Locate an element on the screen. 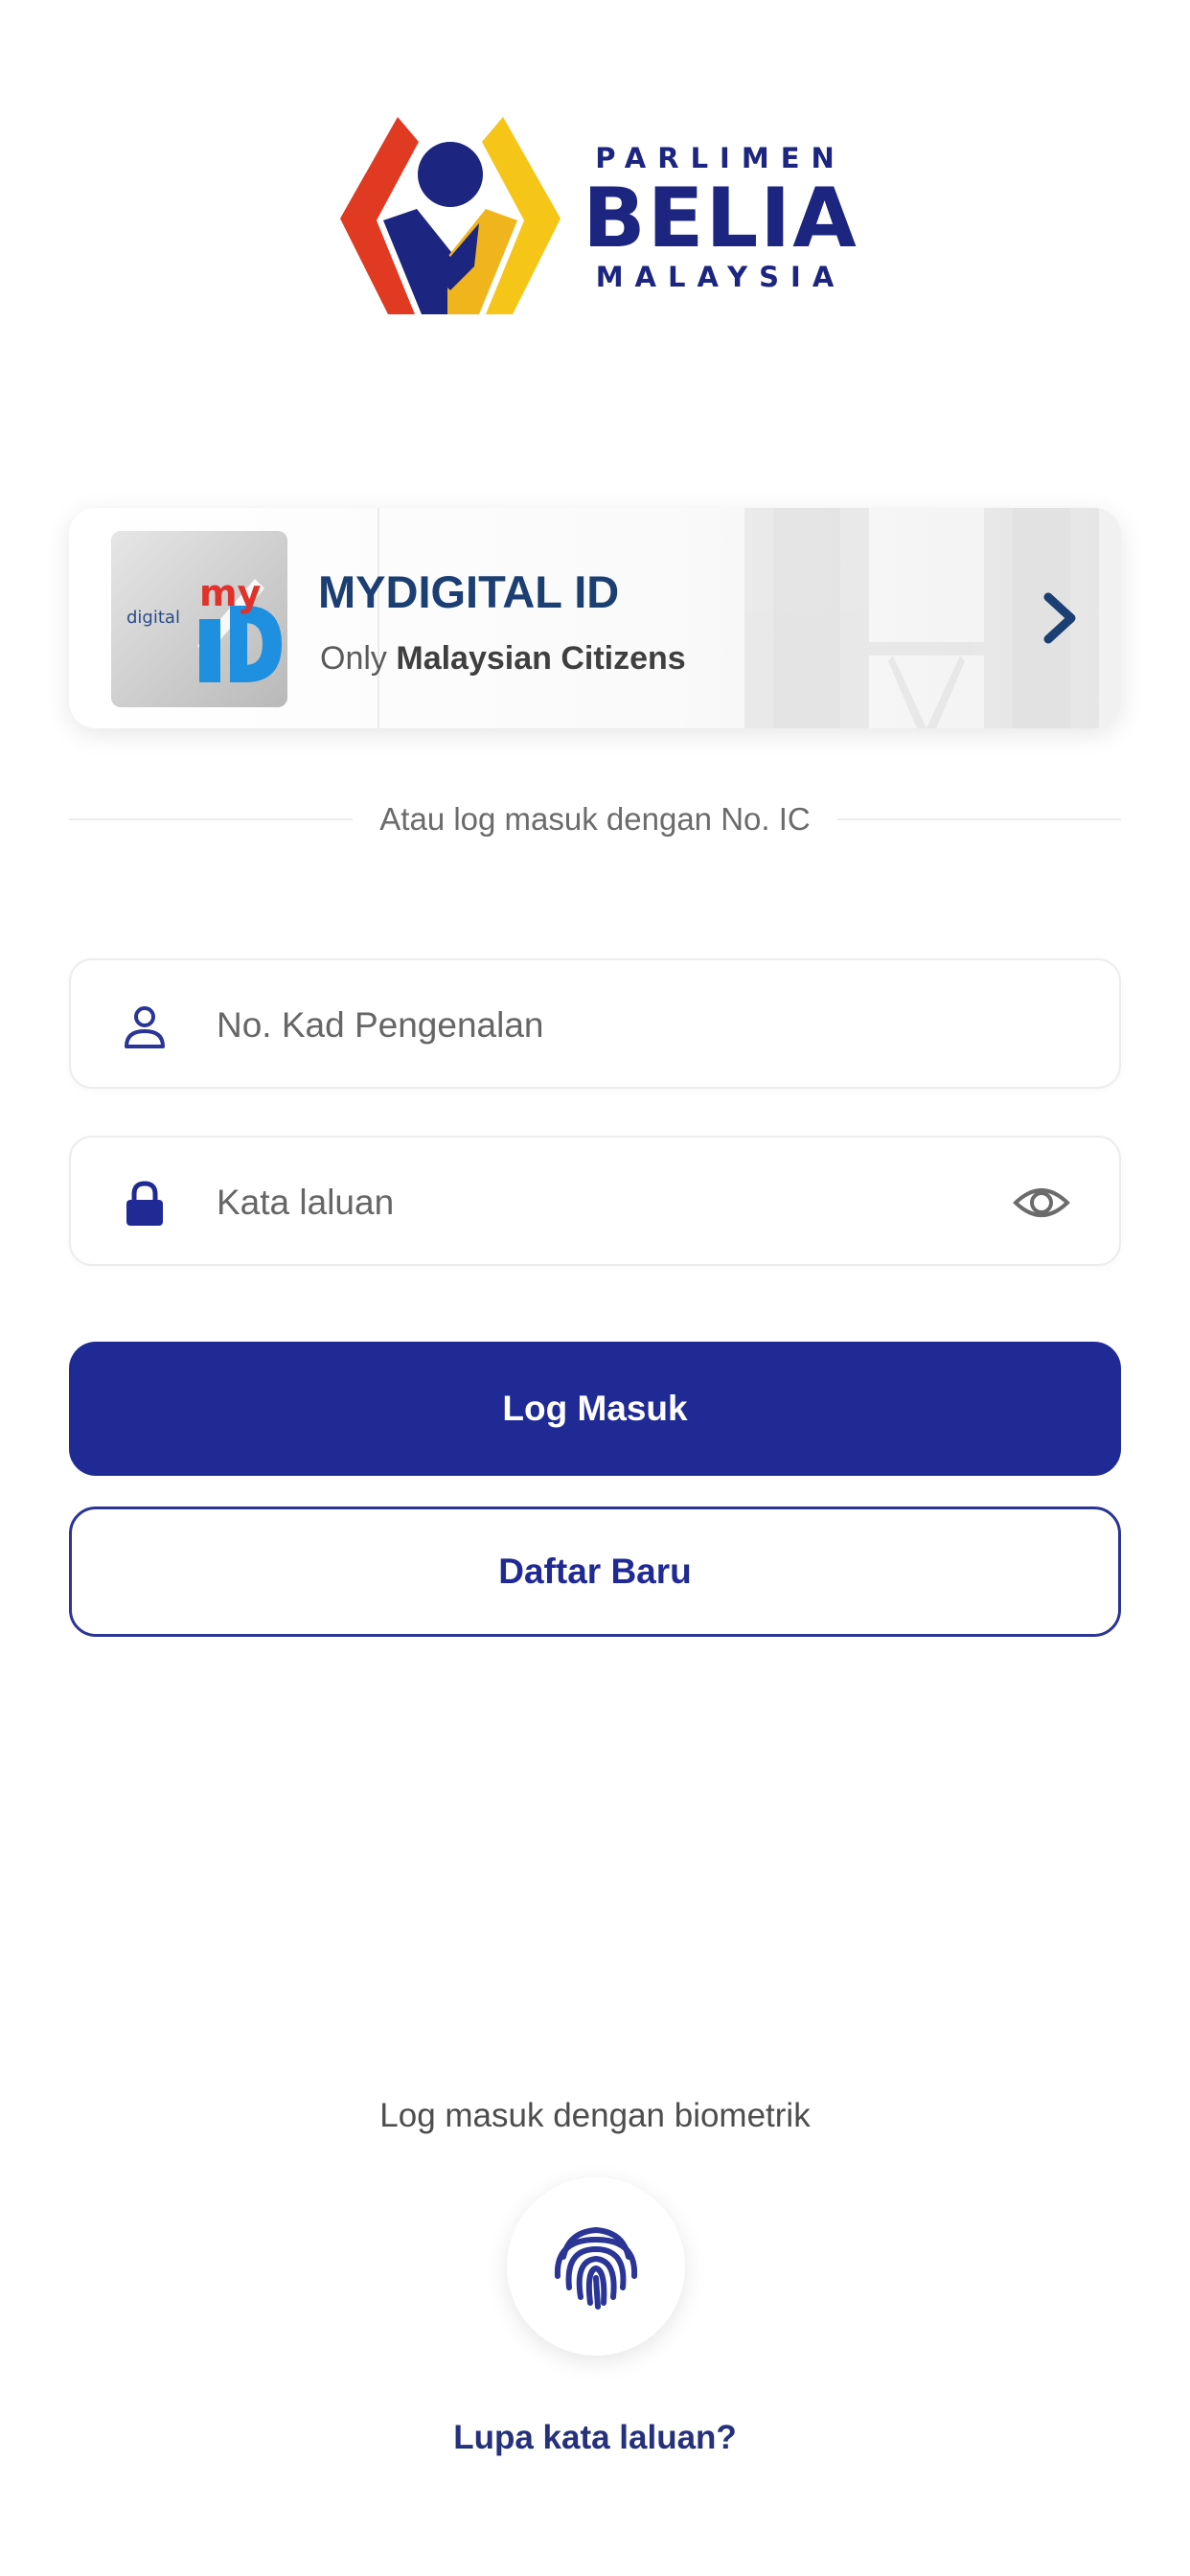 Image resolution: width=1190 pixels, height=2576 pixels. logo-line-malaysia: MALAYSIA is located at coordinates (720, 277).